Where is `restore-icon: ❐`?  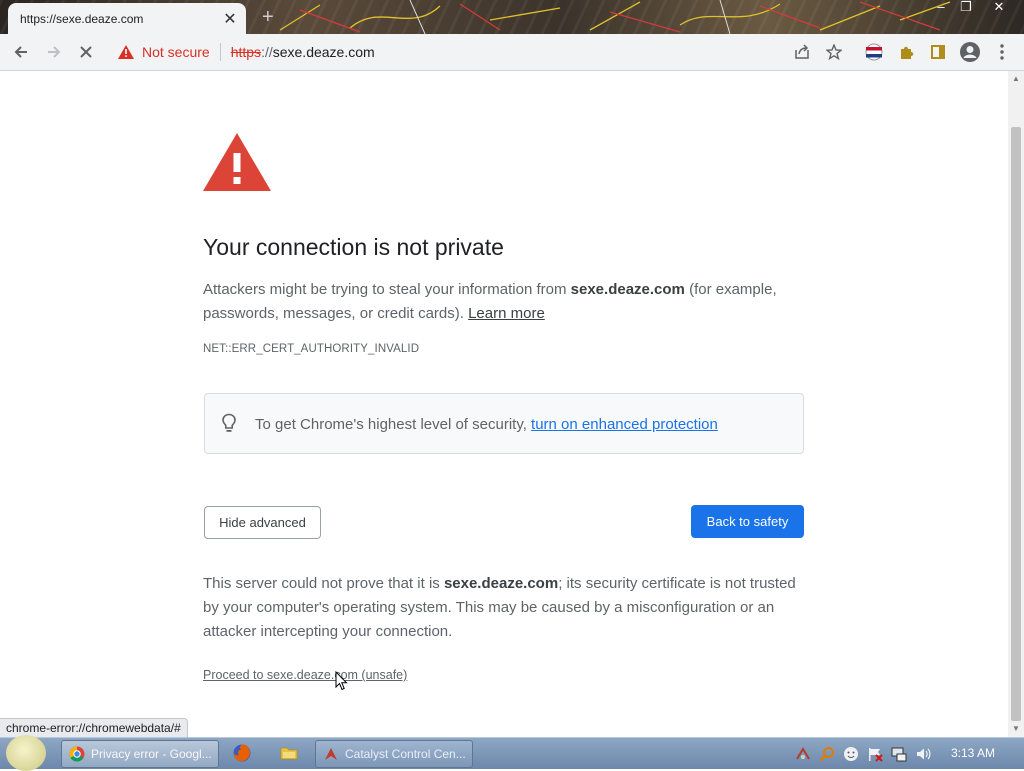
restore-icon: ❐ is located at coordinates (966, 8).